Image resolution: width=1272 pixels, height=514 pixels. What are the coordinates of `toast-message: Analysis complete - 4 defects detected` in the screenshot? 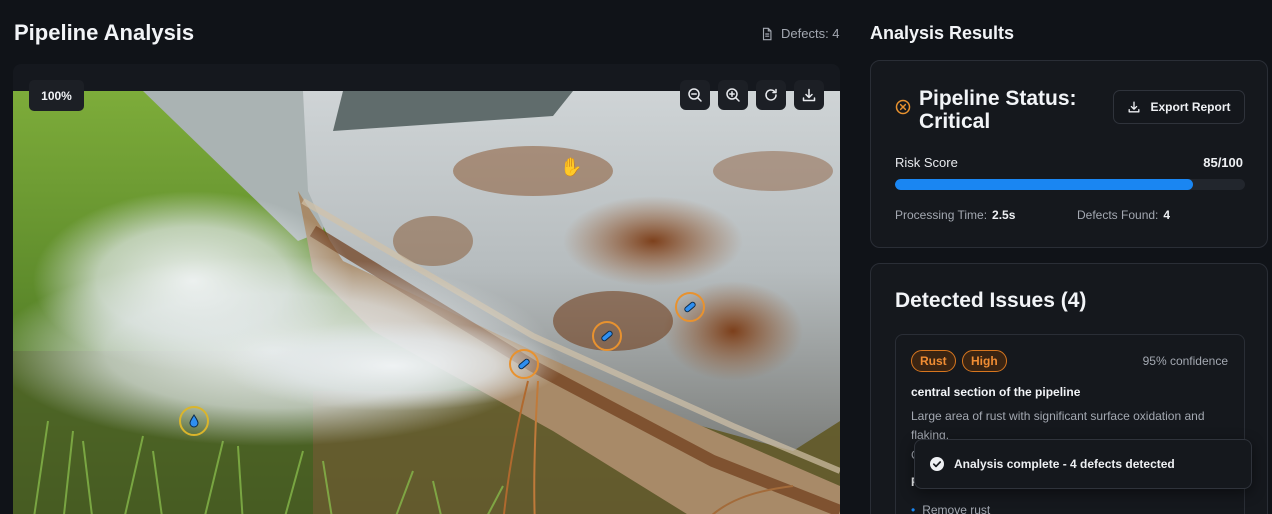 It's located at (1064, 464).